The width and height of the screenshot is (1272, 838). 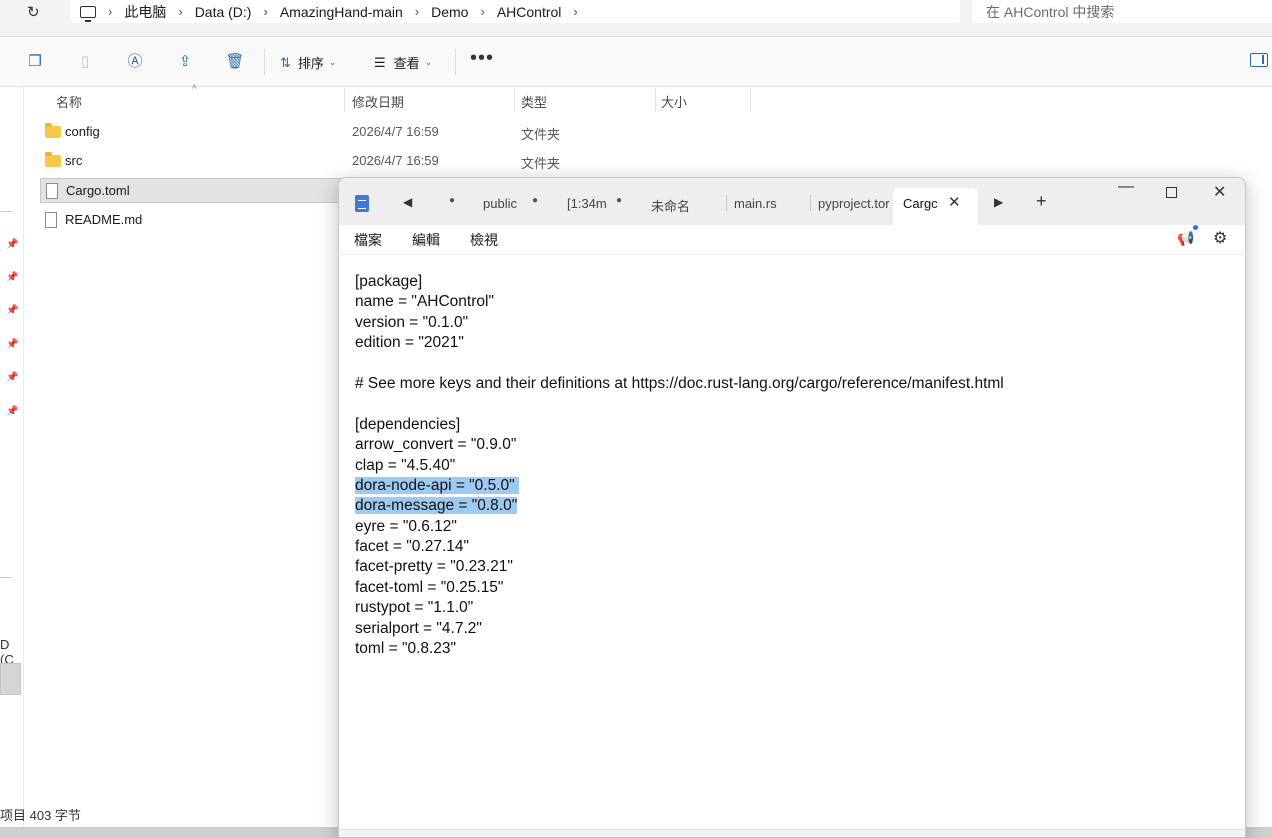 I want to click on text-line: facet-toml = "0.25.15", so click(x=795, y=588).